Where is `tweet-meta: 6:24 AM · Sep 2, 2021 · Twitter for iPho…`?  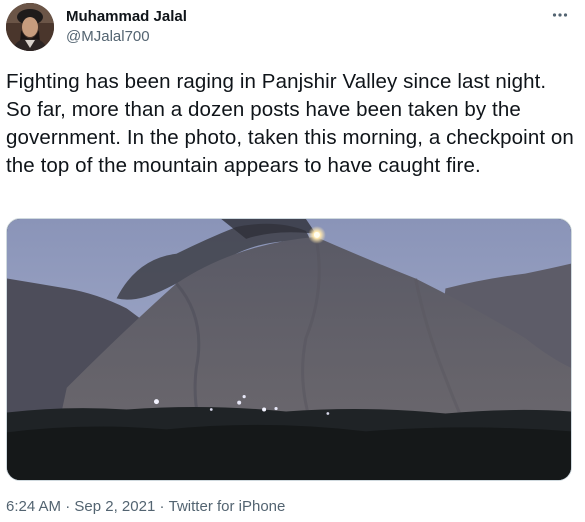
tweet-meta: 6:24 AM · Sep 2, 2021 · Twitter for iPho… is located at coordinates (145, 507).